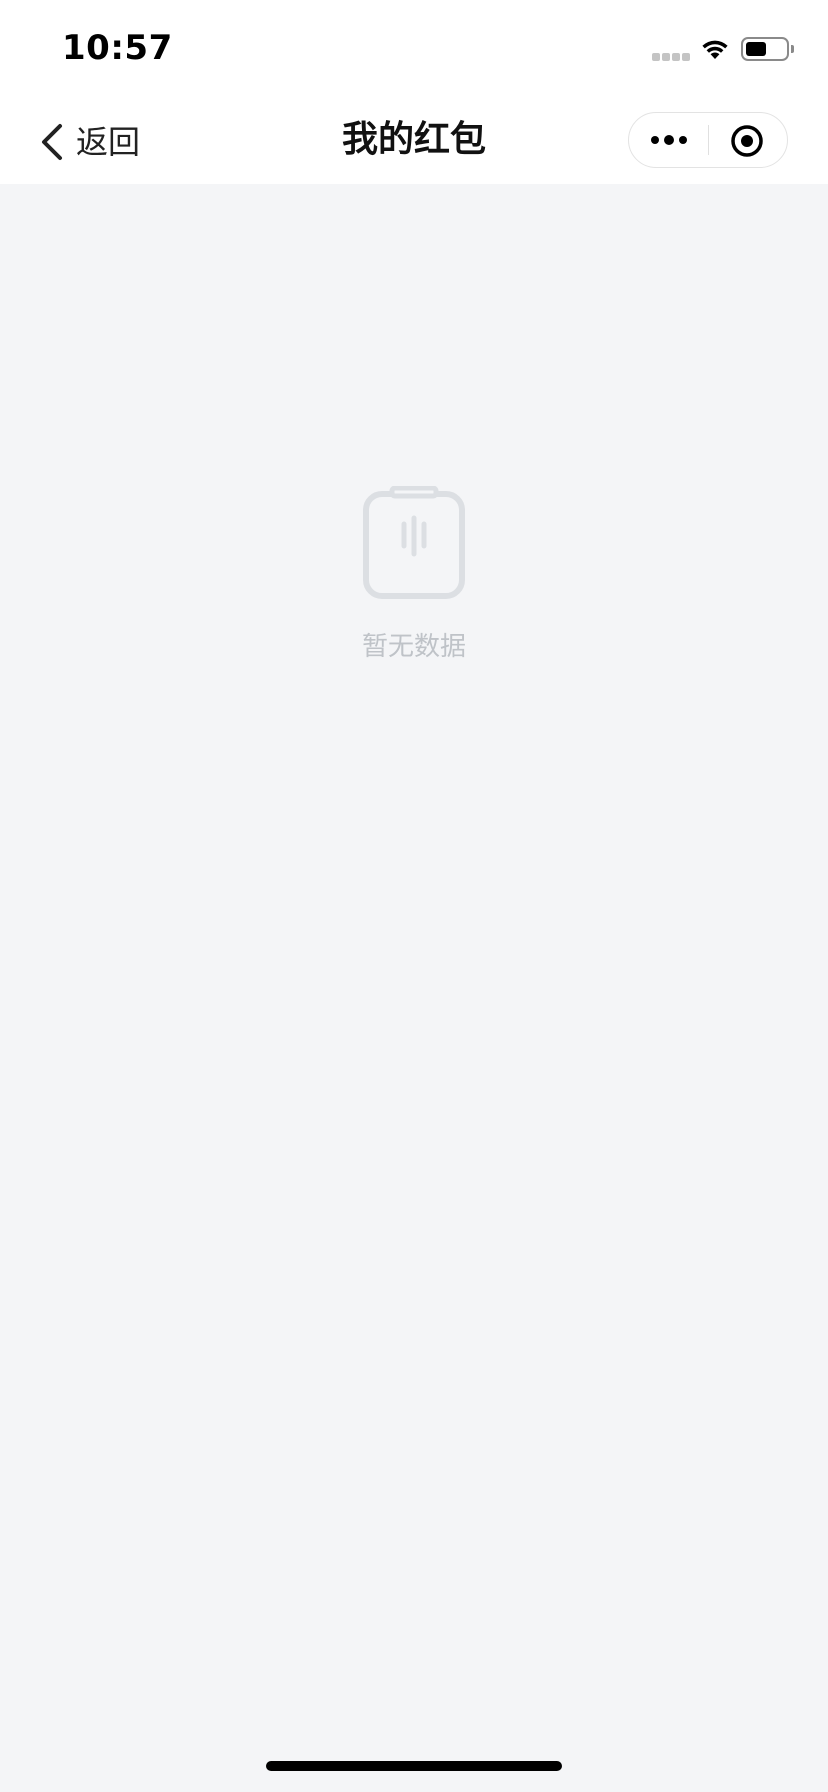 This screenshot has width=828, height=1792. Describe the element at coordinates (414, 1766) in the screenshot. I see `home-indicator` at that location.